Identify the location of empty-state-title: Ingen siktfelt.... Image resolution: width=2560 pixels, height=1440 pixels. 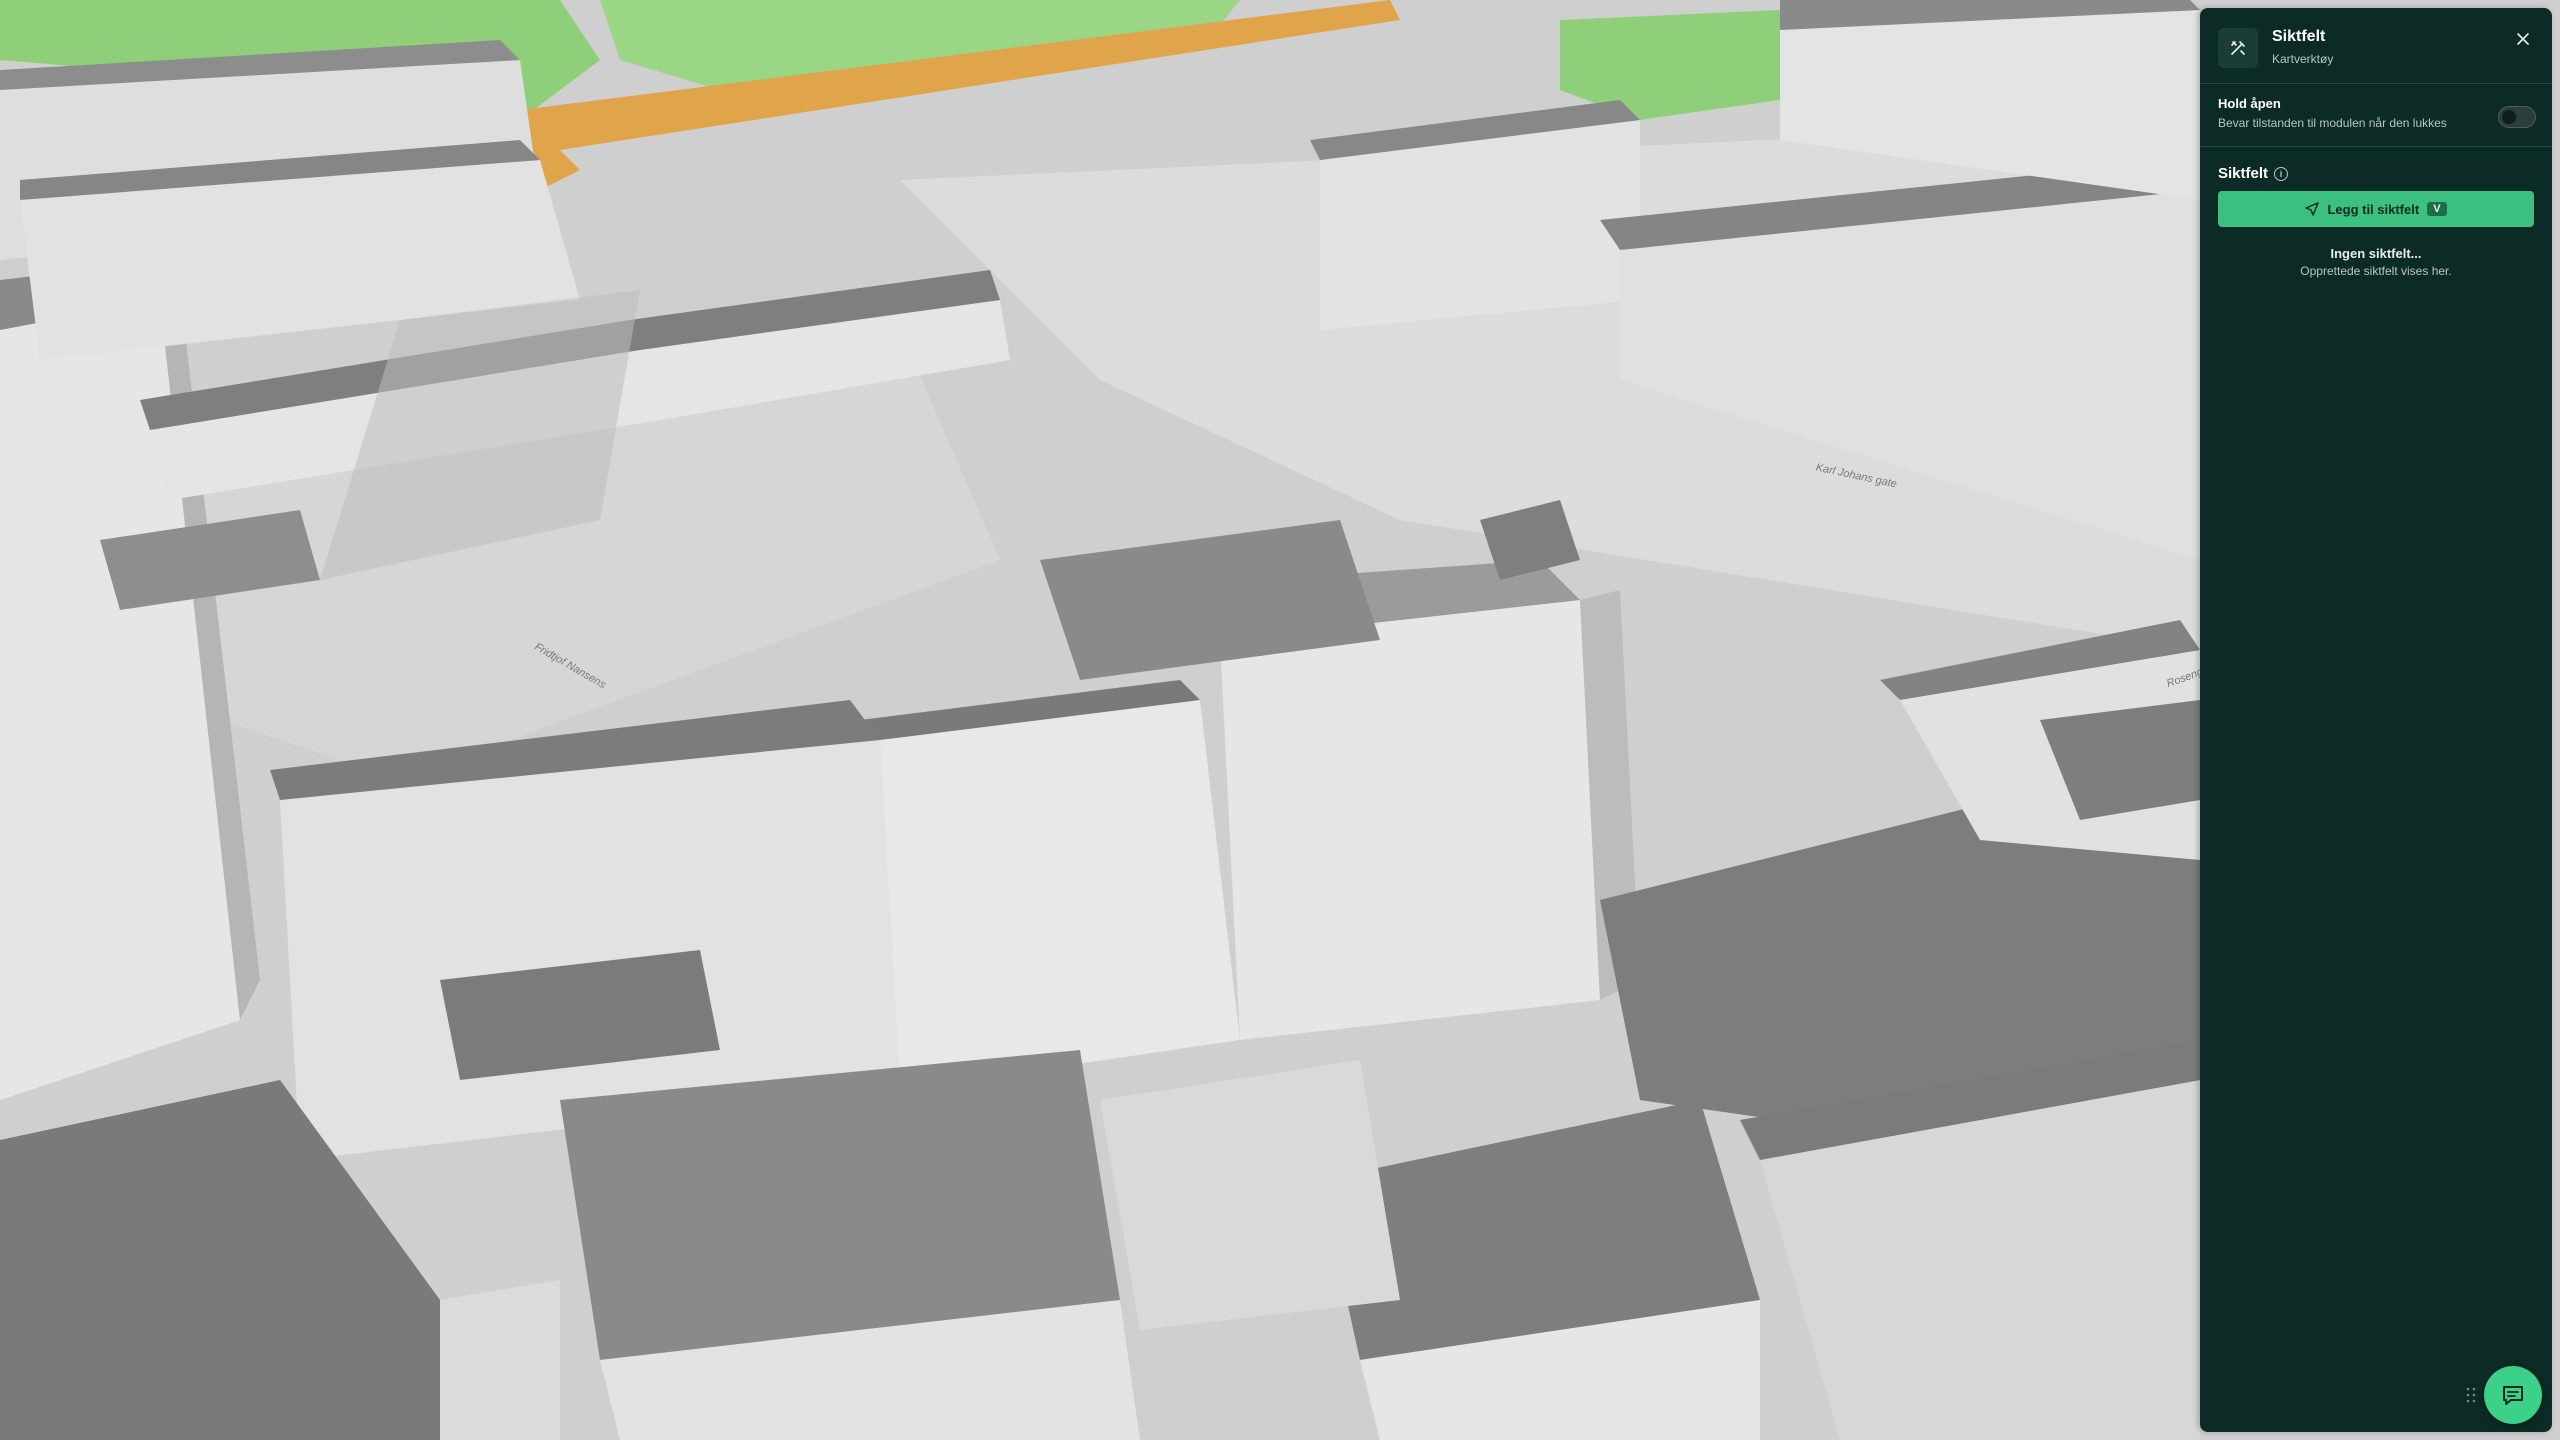
(2376, 253).